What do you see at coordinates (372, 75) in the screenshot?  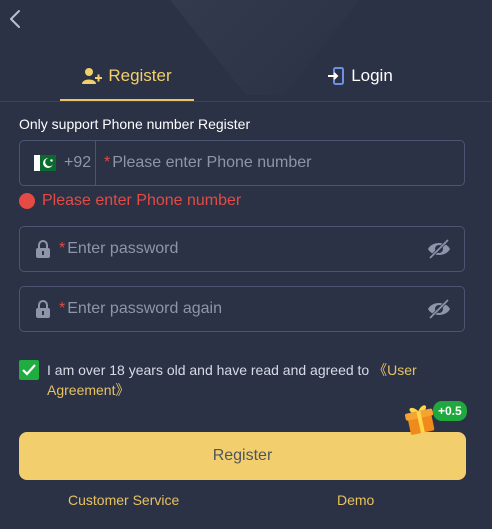 I see `tab-login-label: Login` at bounding box center [372, 75].